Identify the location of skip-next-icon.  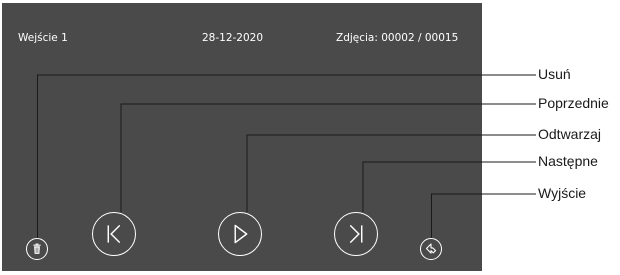
(356, 234).